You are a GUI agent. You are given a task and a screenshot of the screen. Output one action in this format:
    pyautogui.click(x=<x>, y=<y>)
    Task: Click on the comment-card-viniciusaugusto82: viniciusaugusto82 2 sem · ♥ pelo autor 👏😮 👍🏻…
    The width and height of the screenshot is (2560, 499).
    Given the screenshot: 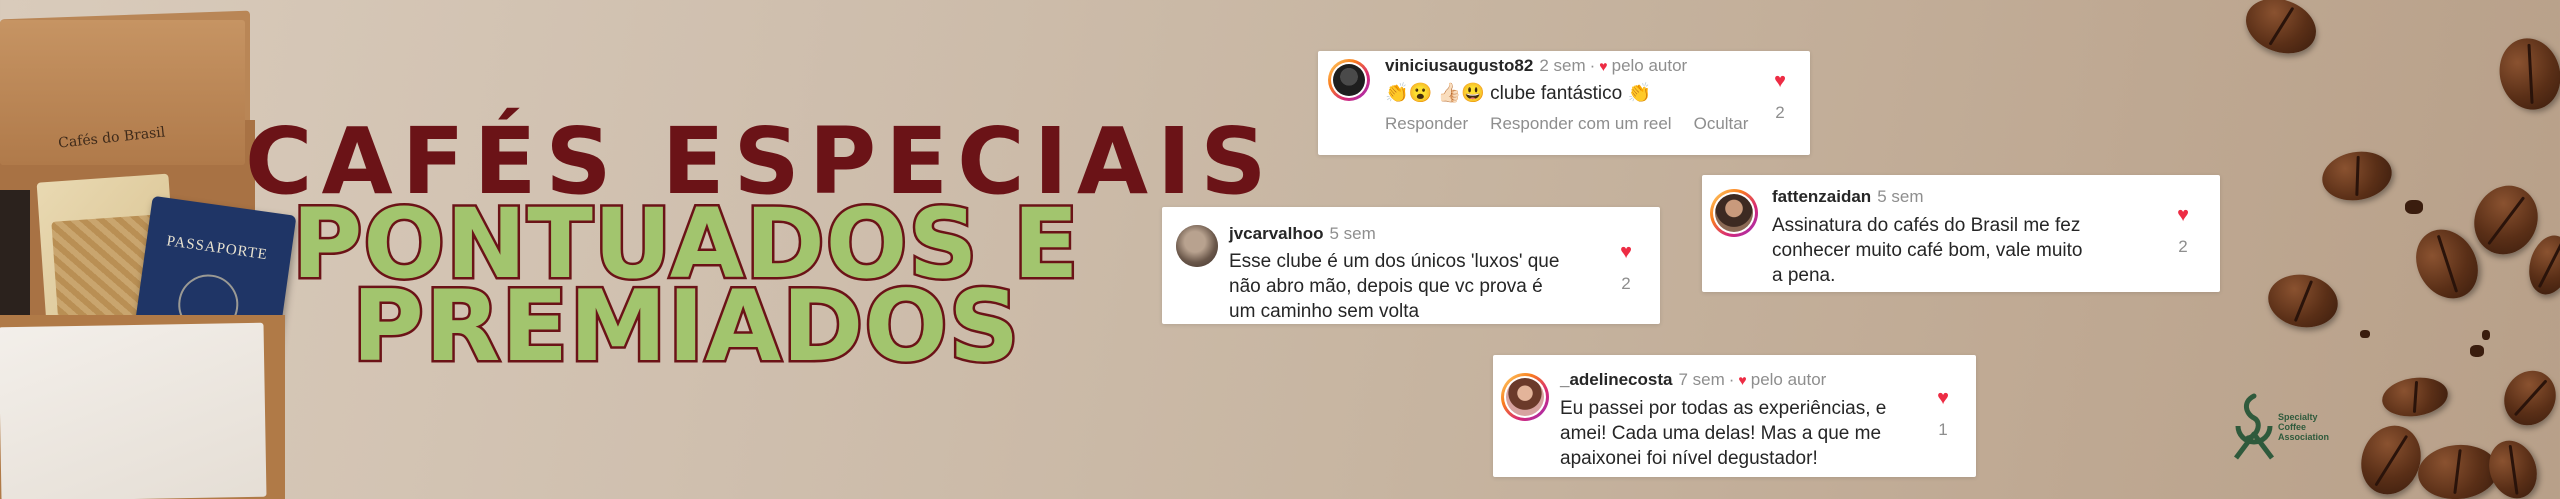 What is the action you would take?
    pyautogui.click(x=1564, y=103)
    